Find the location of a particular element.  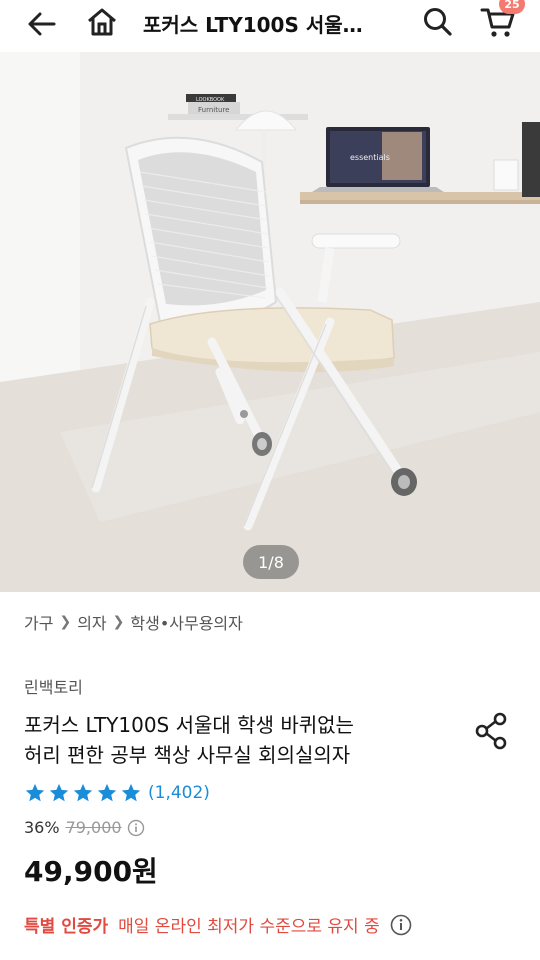

cart-count-badge: 25 is located at coordinates (512, 7).